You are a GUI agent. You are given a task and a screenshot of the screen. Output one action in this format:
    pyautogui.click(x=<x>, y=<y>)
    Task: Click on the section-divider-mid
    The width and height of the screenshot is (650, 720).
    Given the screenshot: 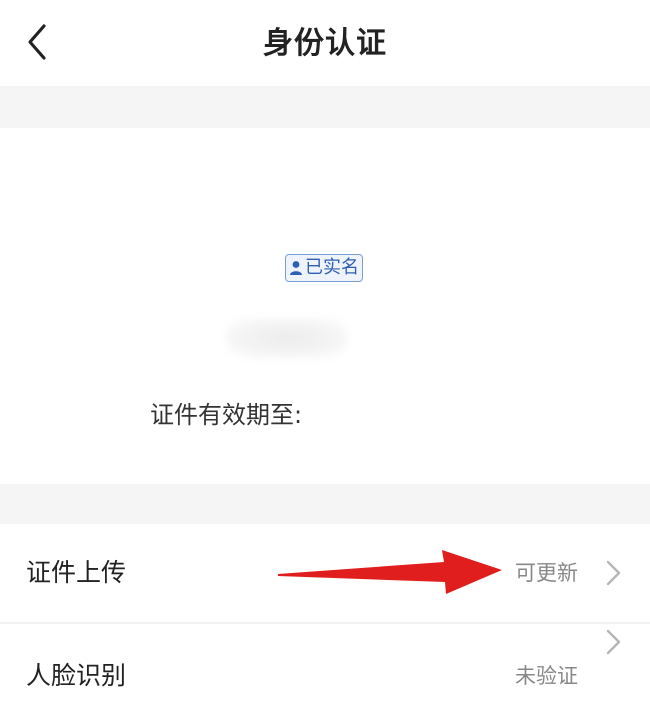 What is the action you would take?
    pyautogui.click(x=325, y=504)
    